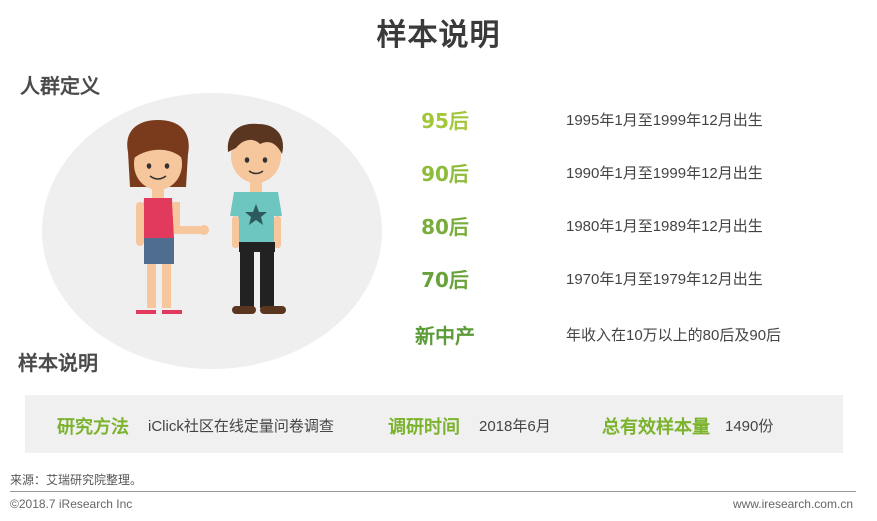 The height and width of the screenshot is (521, 877). What do you see at coordinates (445, 336) in the screenshot?
I see `group-label-new-middle-class: 新中产` at bounding box center [445, 336].